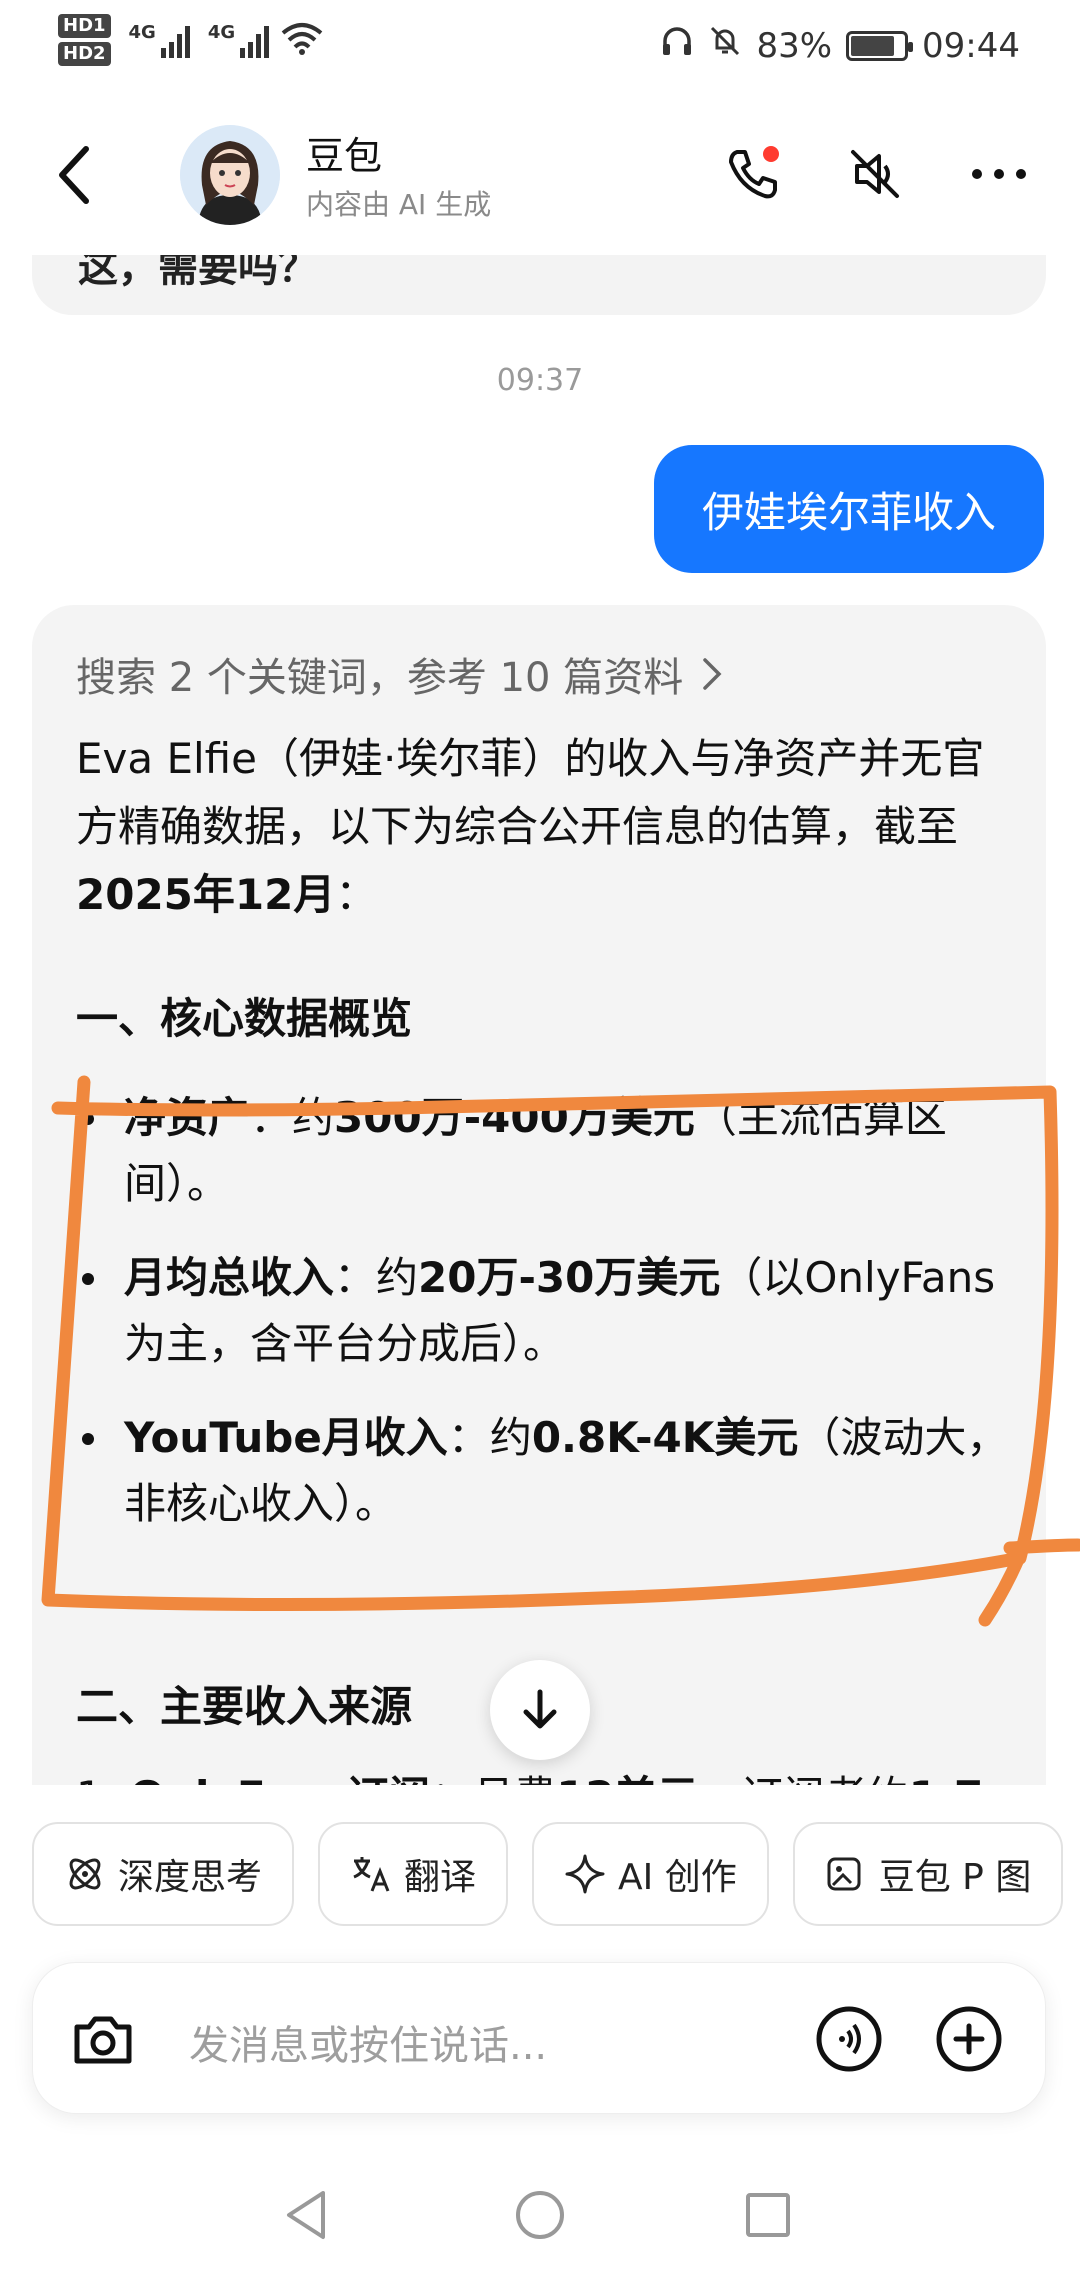 The width and height of the screenshot is (1080, 2280). I want to click on search-sources-row: 搜索 2 个关键词，参考 10 篇资料, so click(399, 674).